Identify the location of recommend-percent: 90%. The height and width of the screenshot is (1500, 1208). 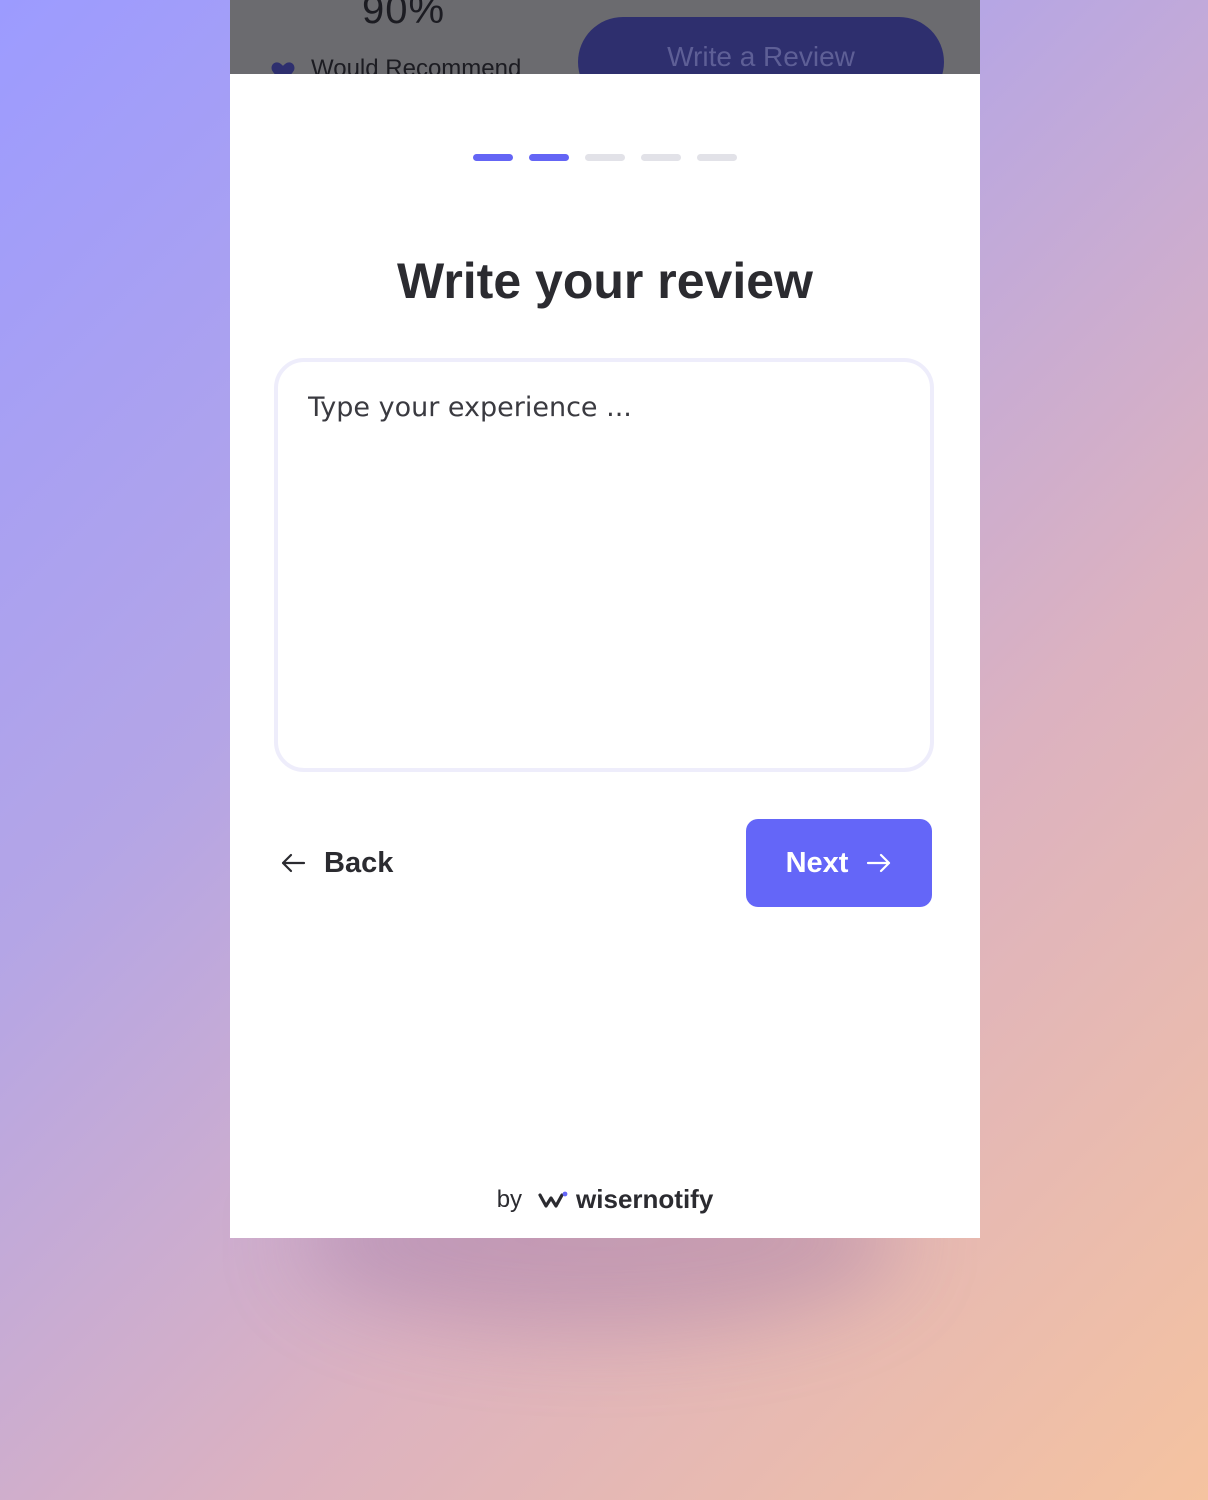
(404, 16).